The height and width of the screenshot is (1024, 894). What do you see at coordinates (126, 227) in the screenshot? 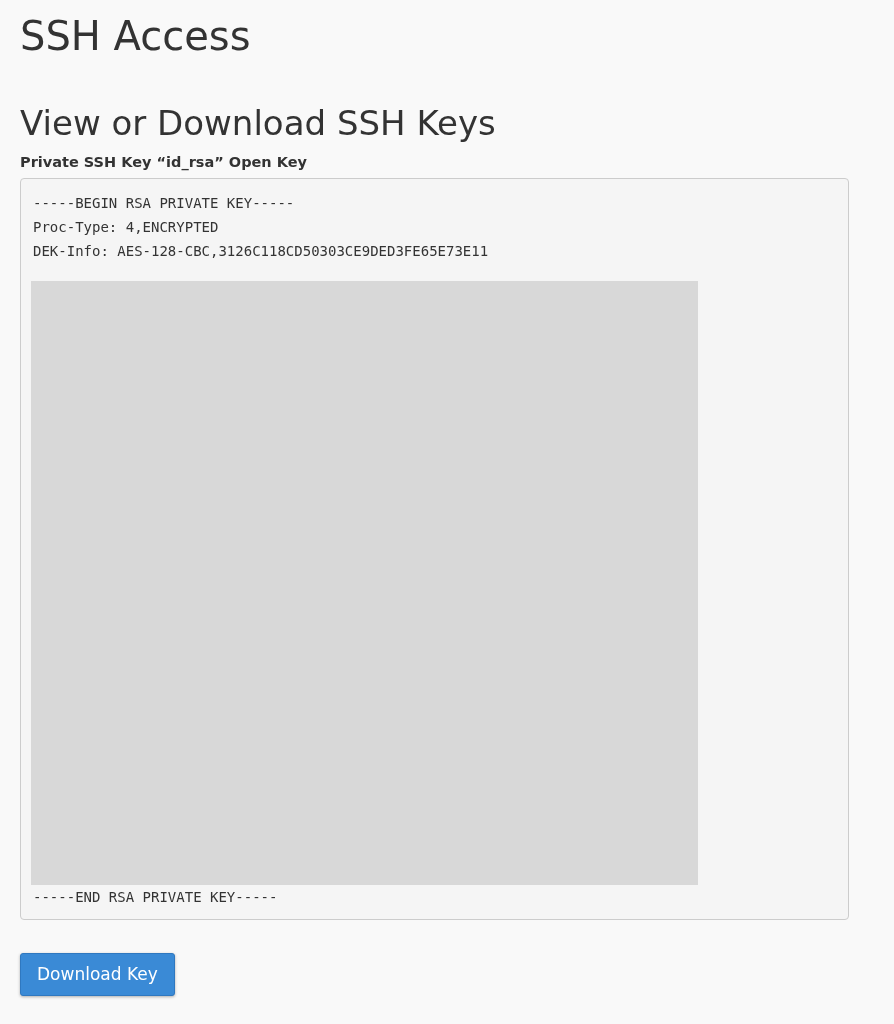
I see `key-line: Proc-Type: 4,ENCRYPTED` at bounding box center [126, 227].